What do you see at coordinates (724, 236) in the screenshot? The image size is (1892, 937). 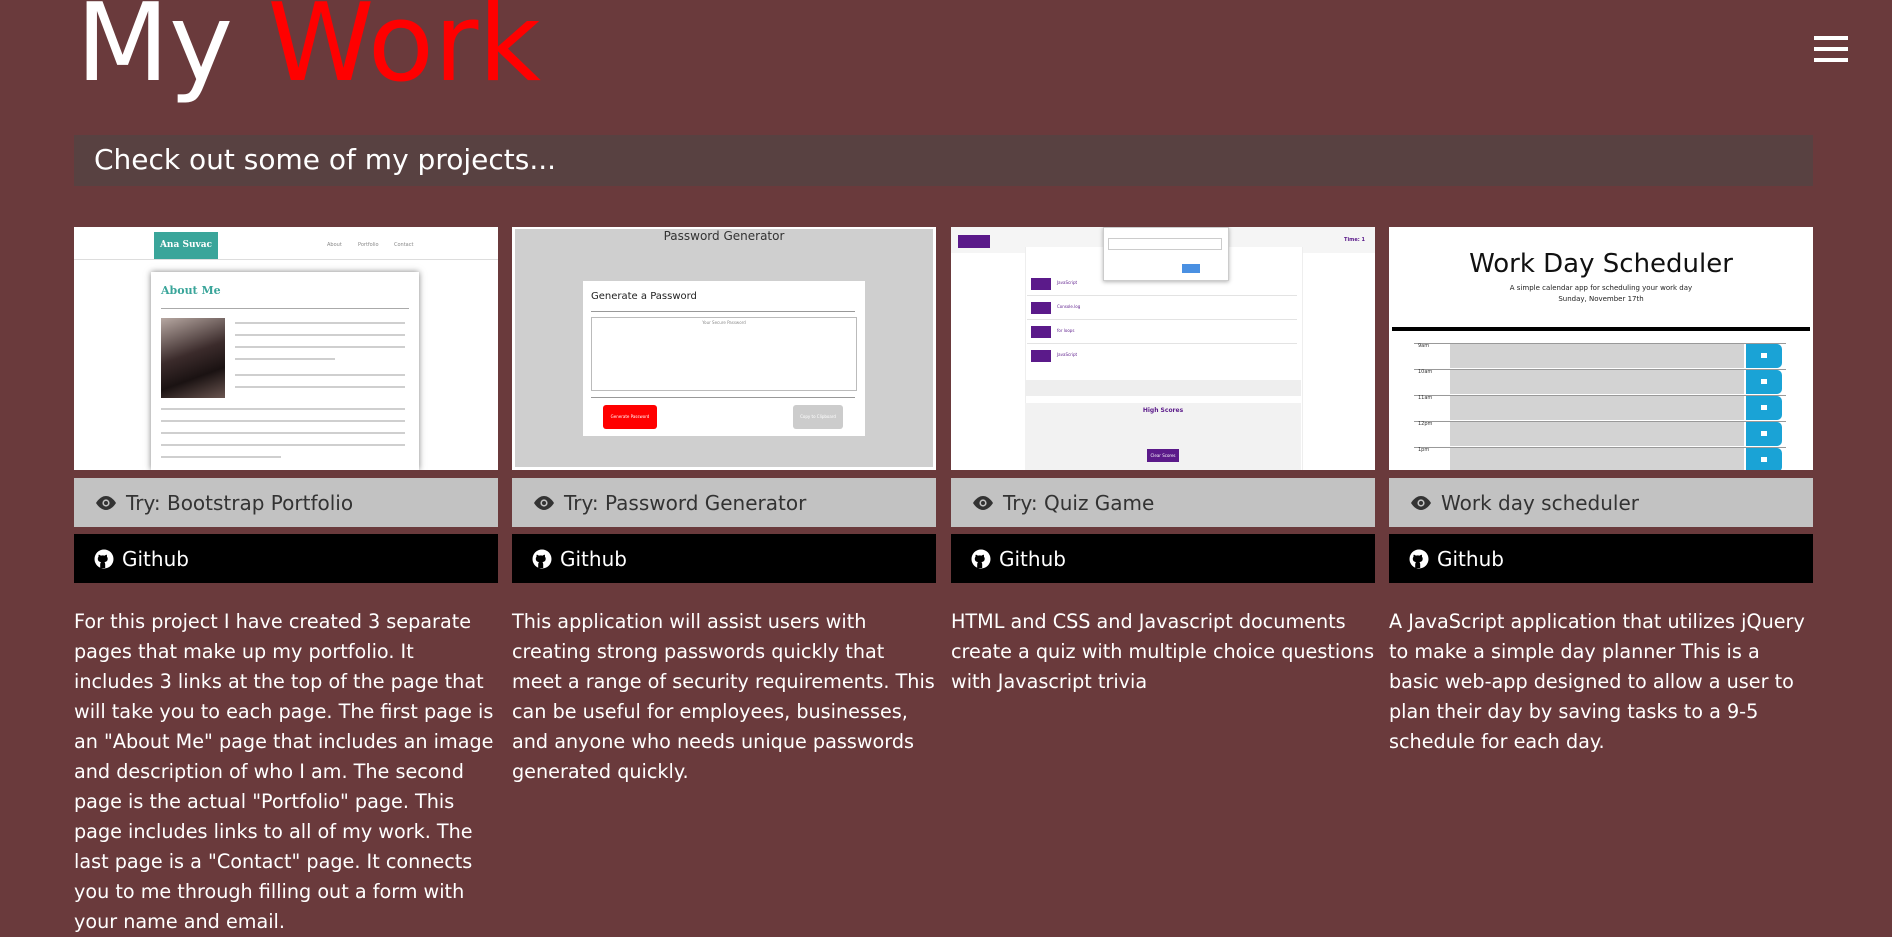 I see `thumb-title: Password Generator` at bounding box center [724, 236].